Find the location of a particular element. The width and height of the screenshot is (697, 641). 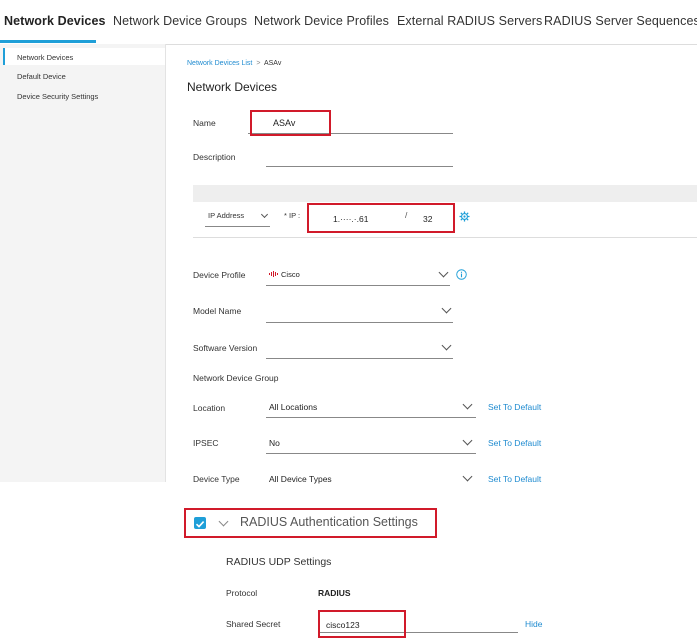

hide-secret-link: Hide is located at coordinates (533, 624).